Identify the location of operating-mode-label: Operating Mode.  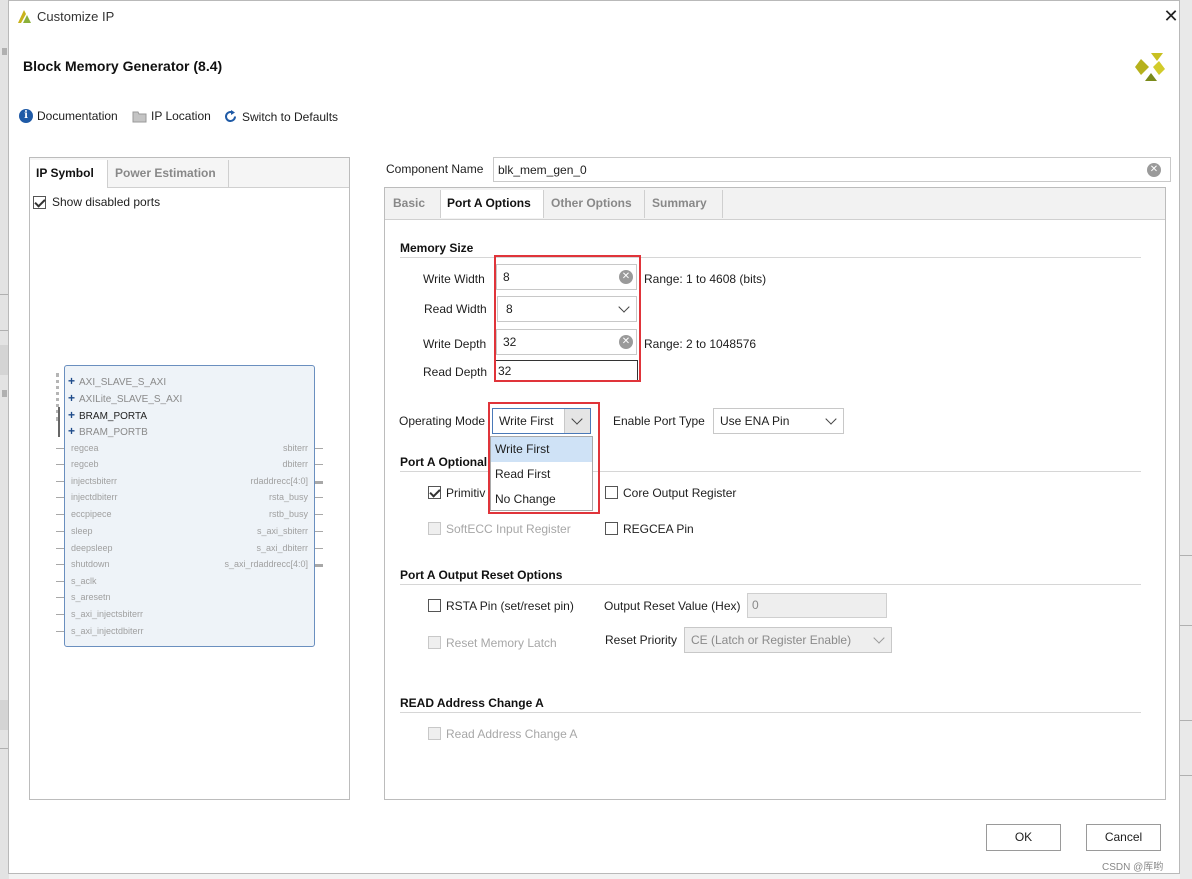
(442, 421).